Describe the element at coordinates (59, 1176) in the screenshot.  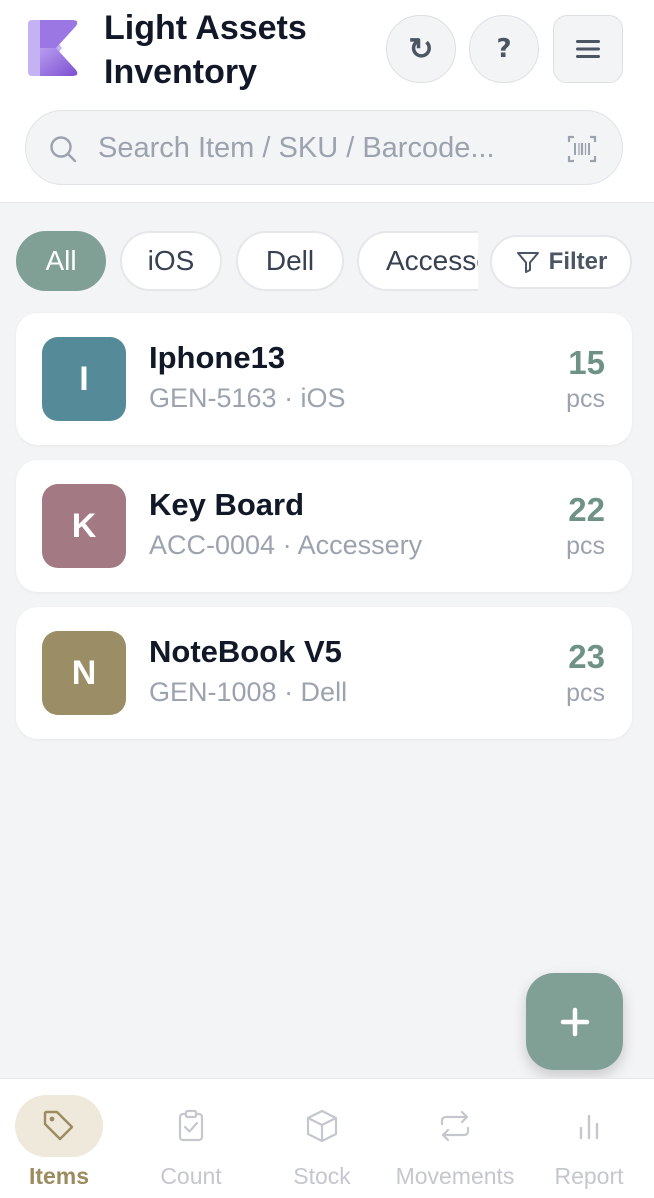
I see `tab-label: Items` at that location.